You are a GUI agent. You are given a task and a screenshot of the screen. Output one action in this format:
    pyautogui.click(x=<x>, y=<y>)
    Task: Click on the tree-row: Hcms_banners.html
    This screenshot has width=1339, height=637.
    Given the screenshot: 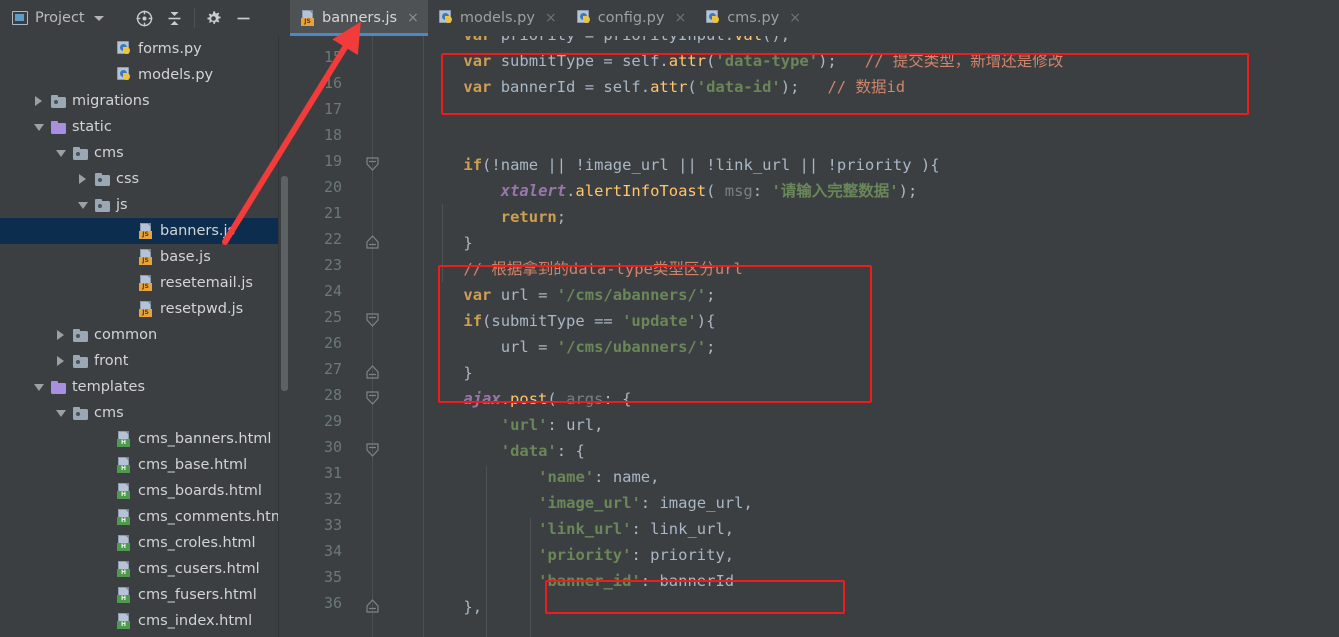 What is the action you would take?
    pyautogui.click(x=145, y=439)
    